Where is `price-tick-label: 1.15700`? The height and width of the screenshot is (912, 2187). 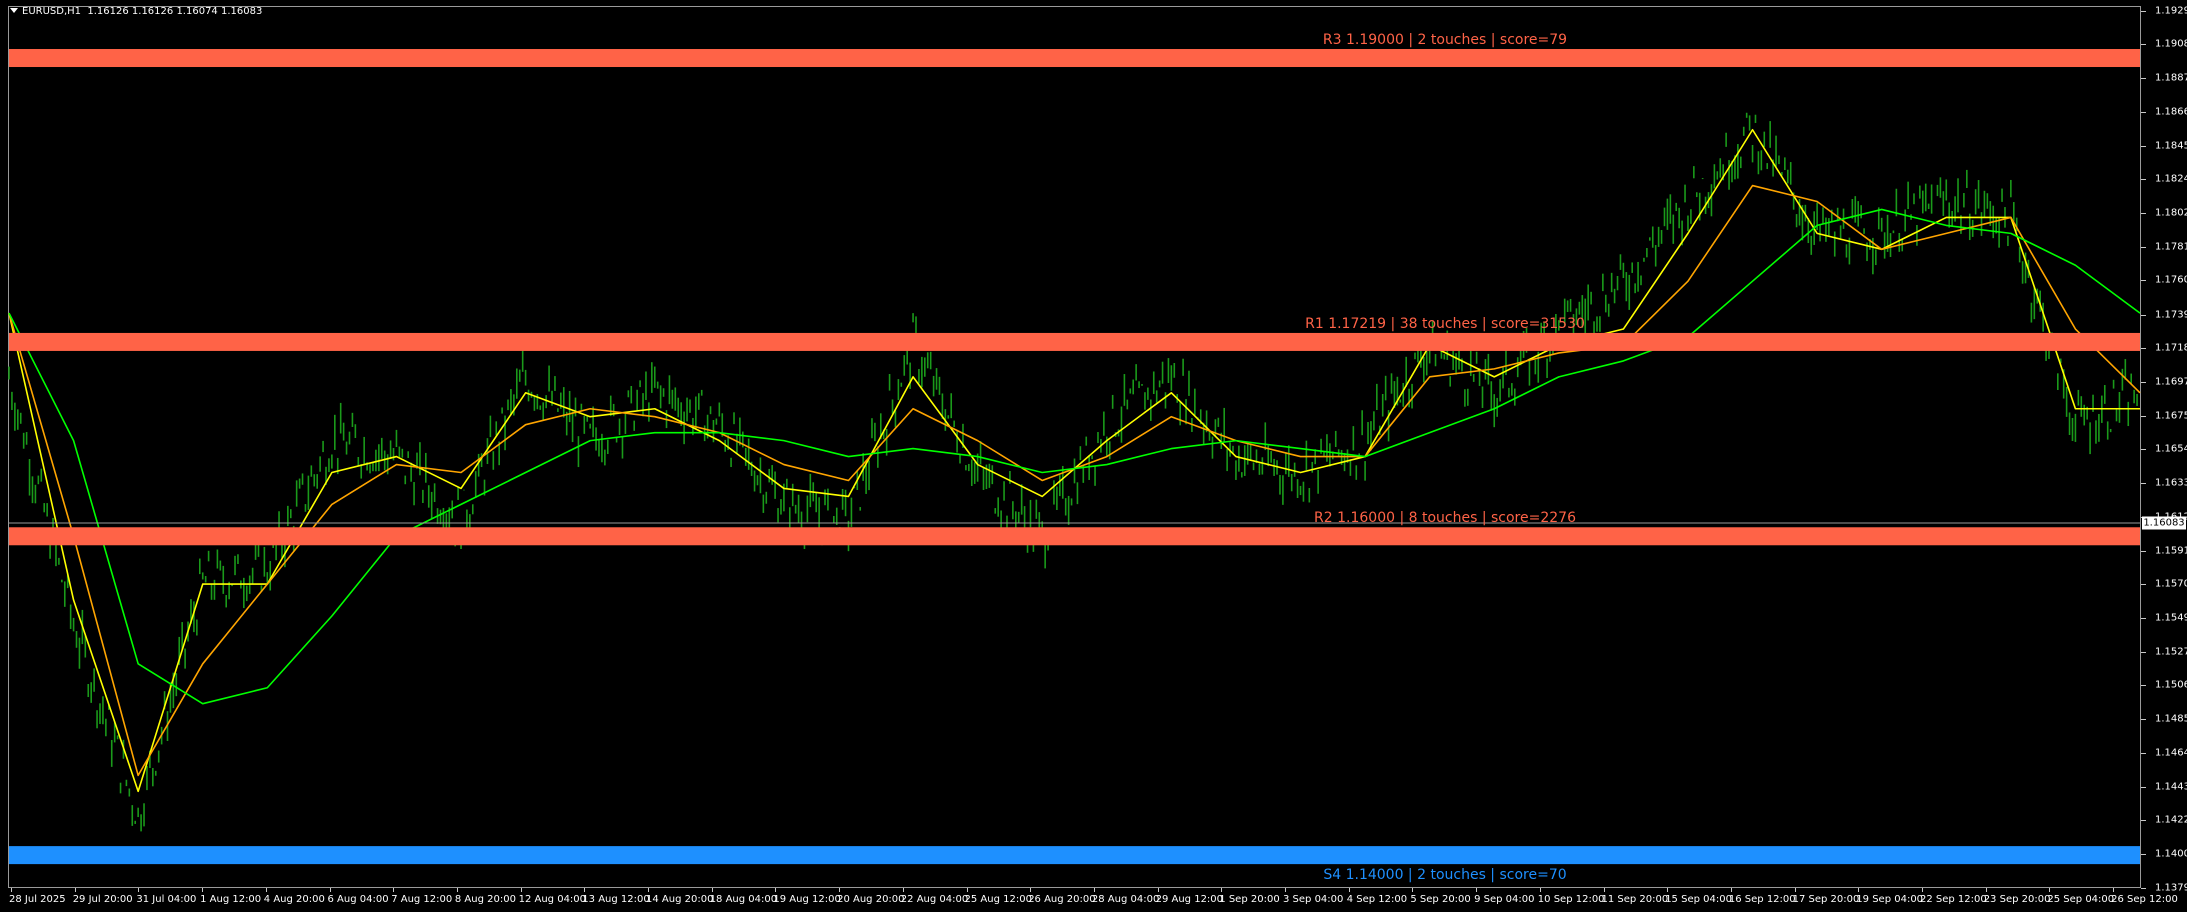
price-tick-label: 1.15700 is located at coordinates (2171, 584).